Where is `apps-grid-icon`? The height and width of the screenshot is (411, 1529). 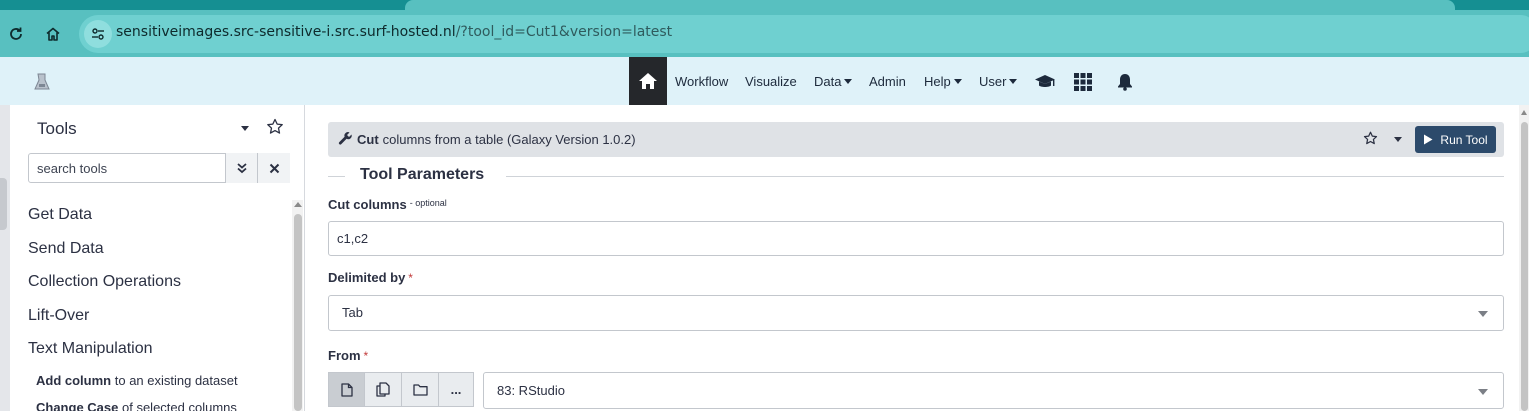 apps-grid-icon is located at coordinates (1083, 82).